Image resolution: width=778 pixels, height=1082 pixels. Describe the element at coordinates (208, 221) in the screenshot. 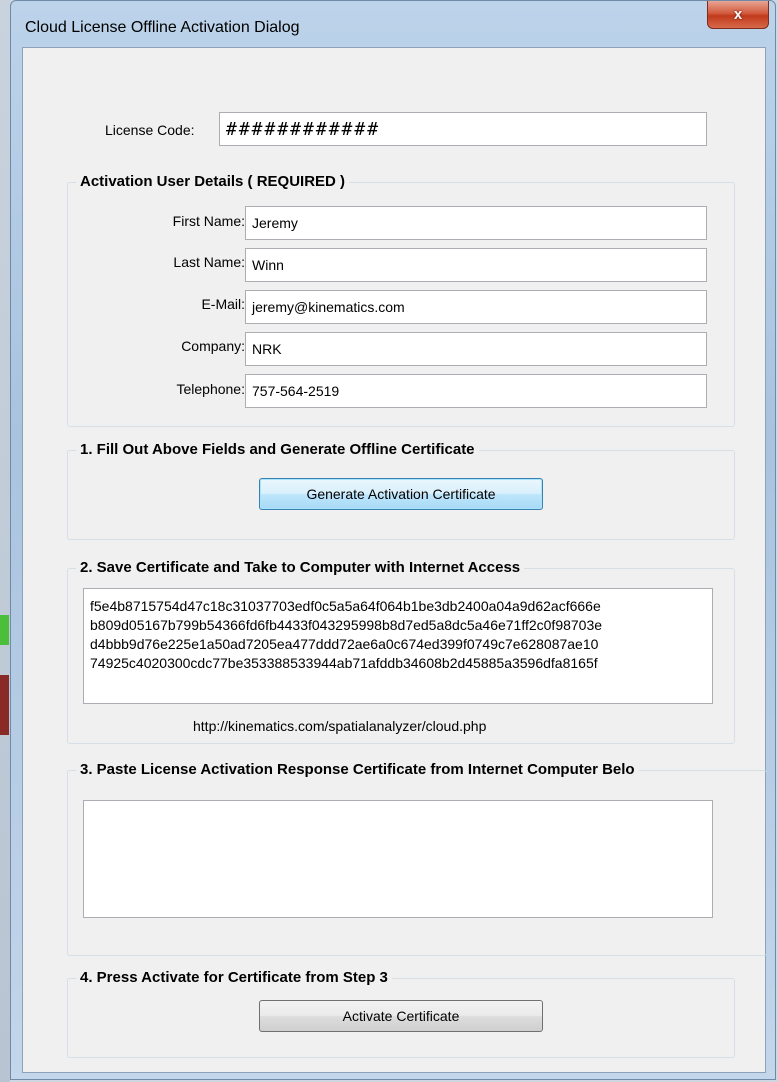

I see `first-name-label: First Name:` at that location.